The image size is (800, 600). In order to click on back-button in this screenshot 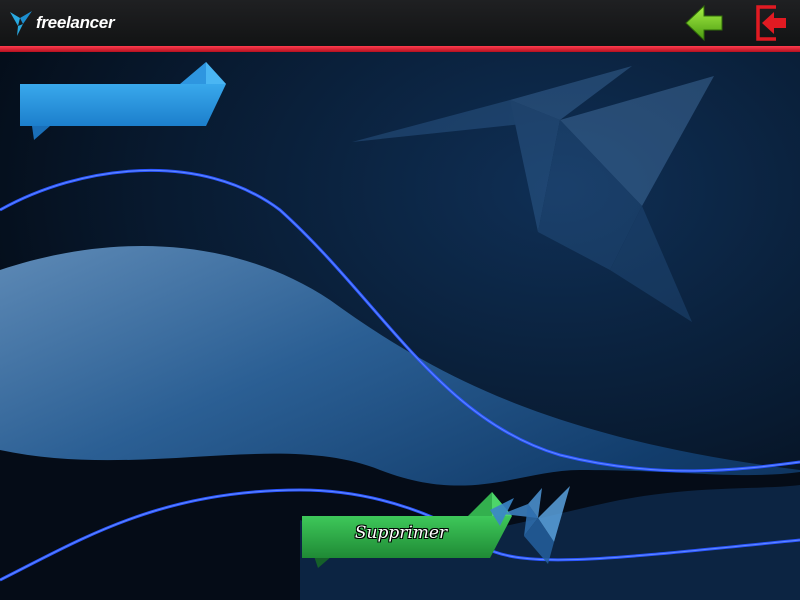, I will do `click(704, 23)`.